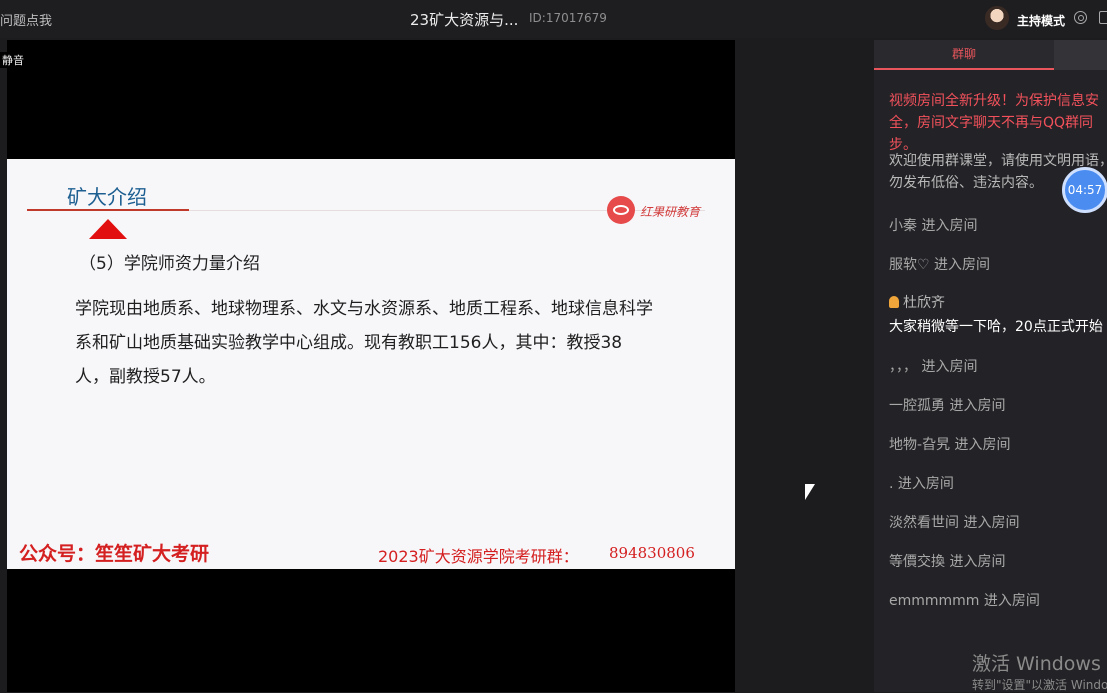  What do you see at coordinates (933, 226) in the screenshot?
I see `chat-message: 小秦 进入房间` at bounding box center [933, 226].